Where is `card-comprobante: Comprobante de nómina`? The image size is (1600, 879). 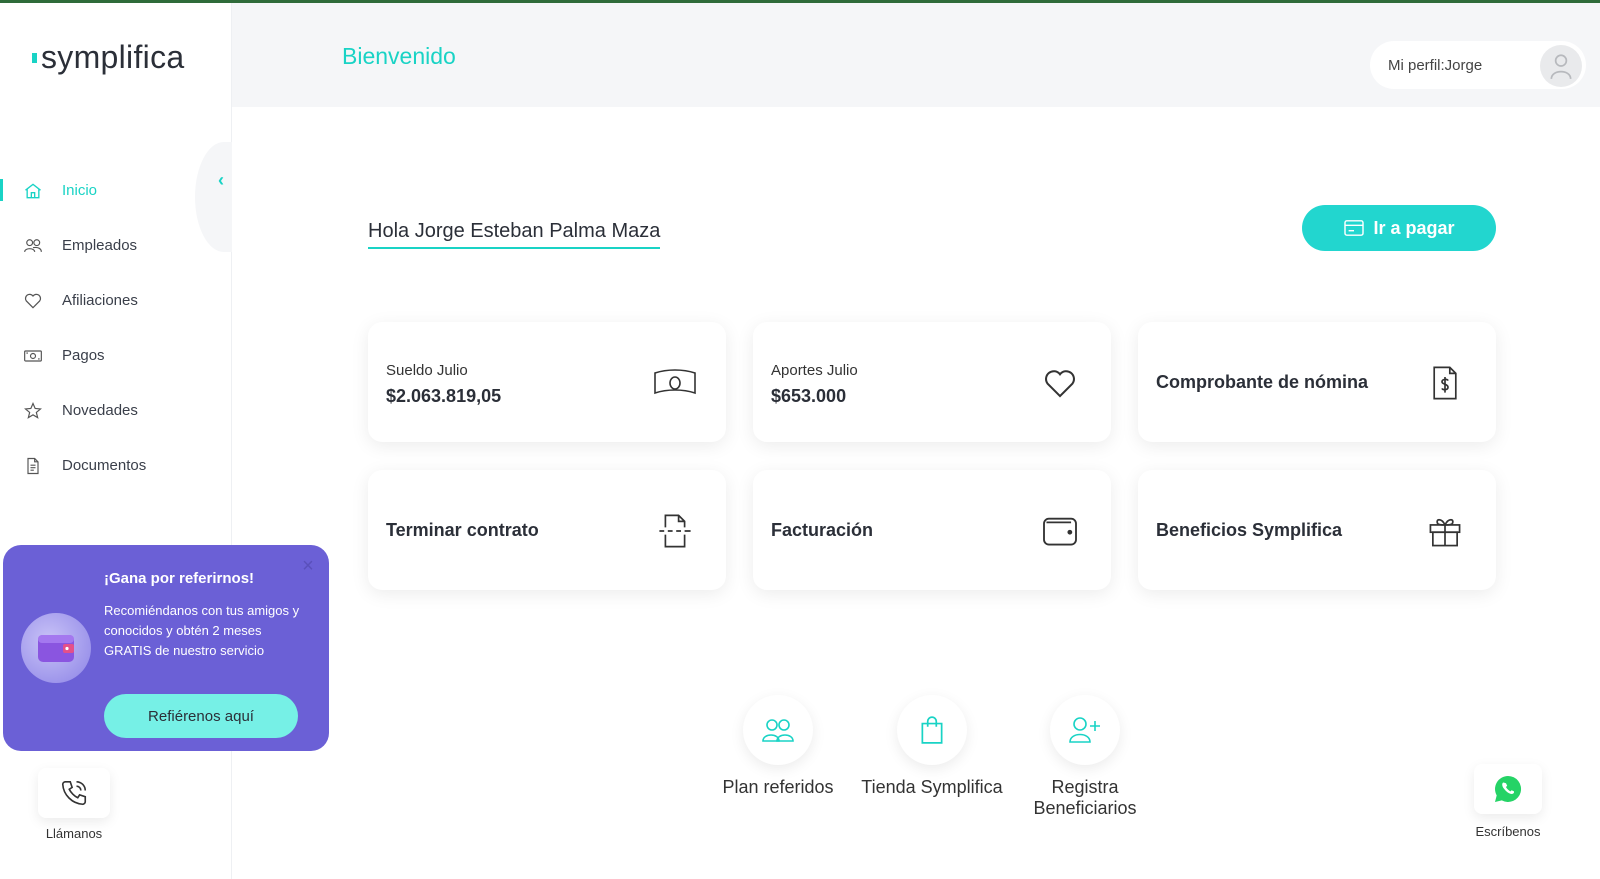
card-comprobante: Comprobante de nómina is located at coordinates (1317, 382).